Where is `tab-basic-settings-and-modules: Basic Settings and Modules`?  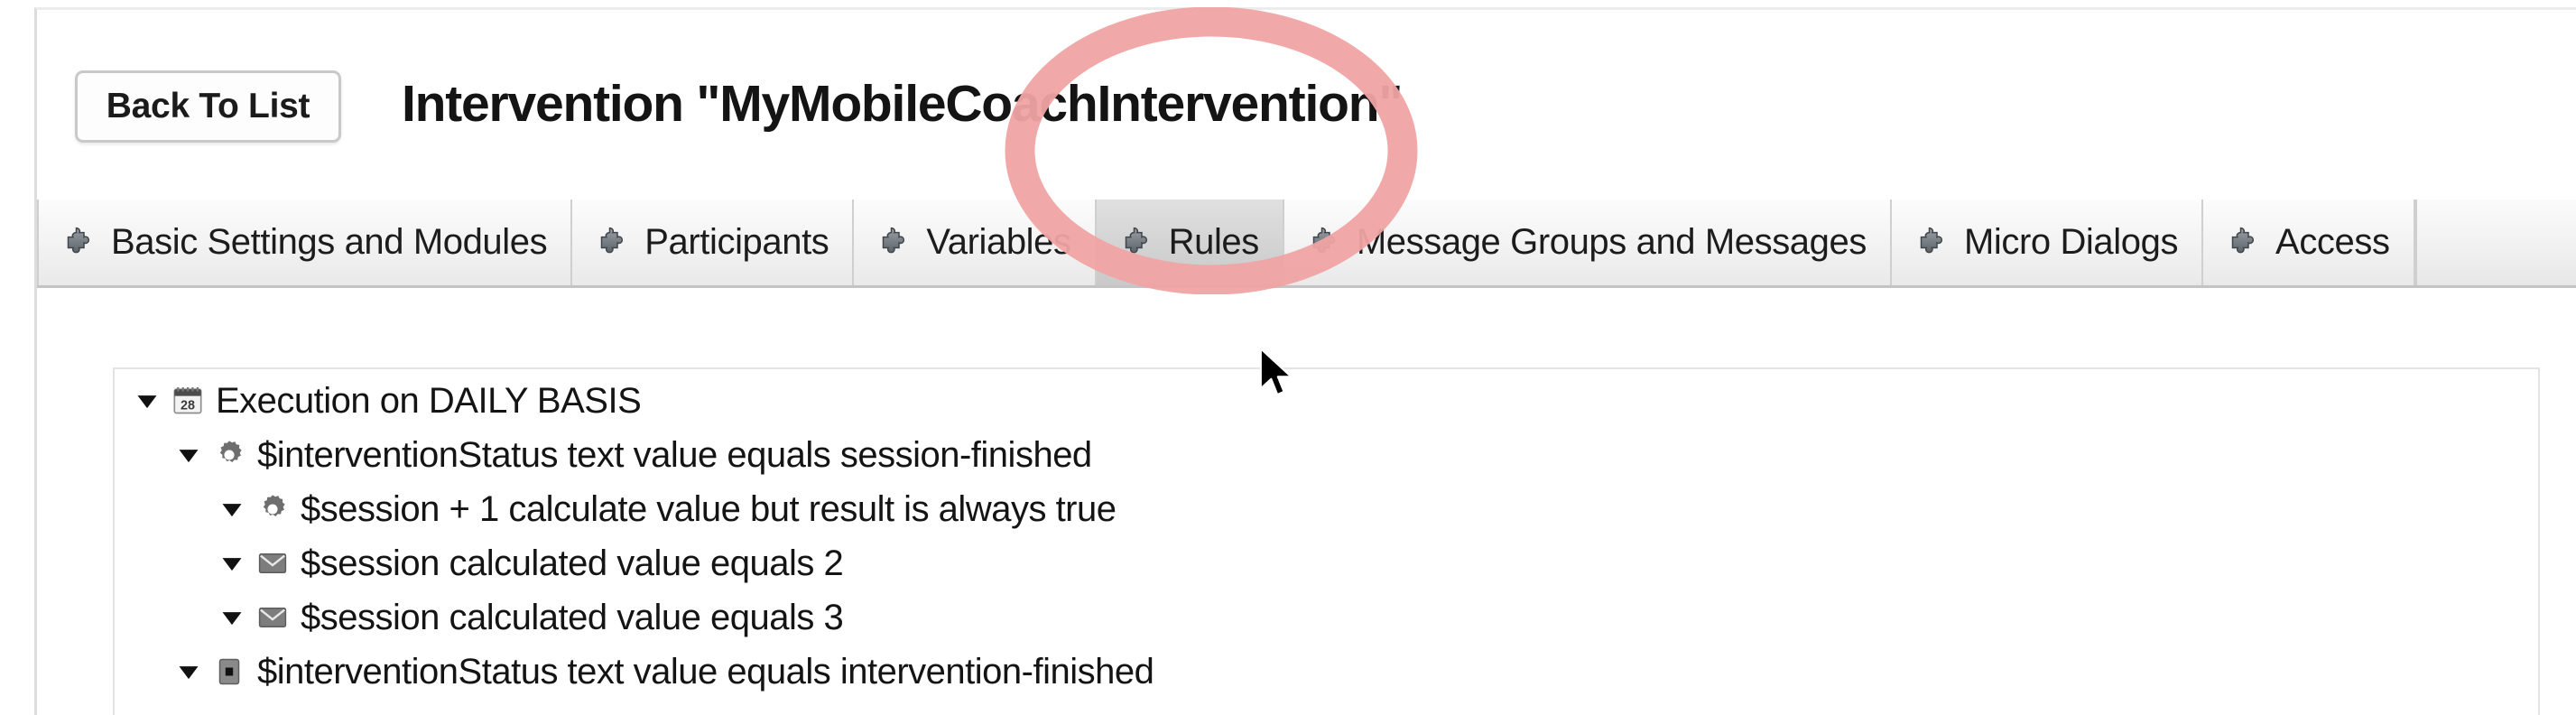 tab-basic-settings-and-modules: Basic Settings and Modules is located at coordinates (305, 243).